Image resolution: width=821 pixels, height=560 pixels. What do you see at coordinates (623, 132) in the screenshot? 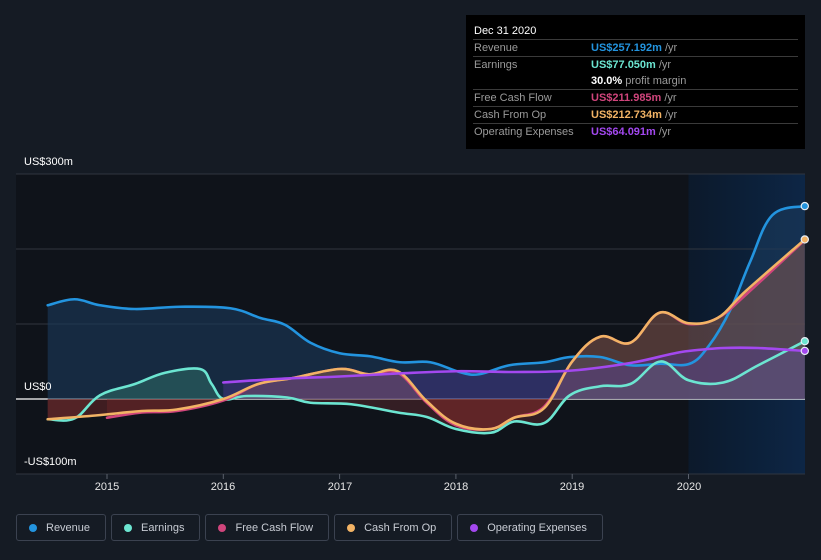
I see `tooltip-value: US$64.091m` at bounding box center [623, 132].